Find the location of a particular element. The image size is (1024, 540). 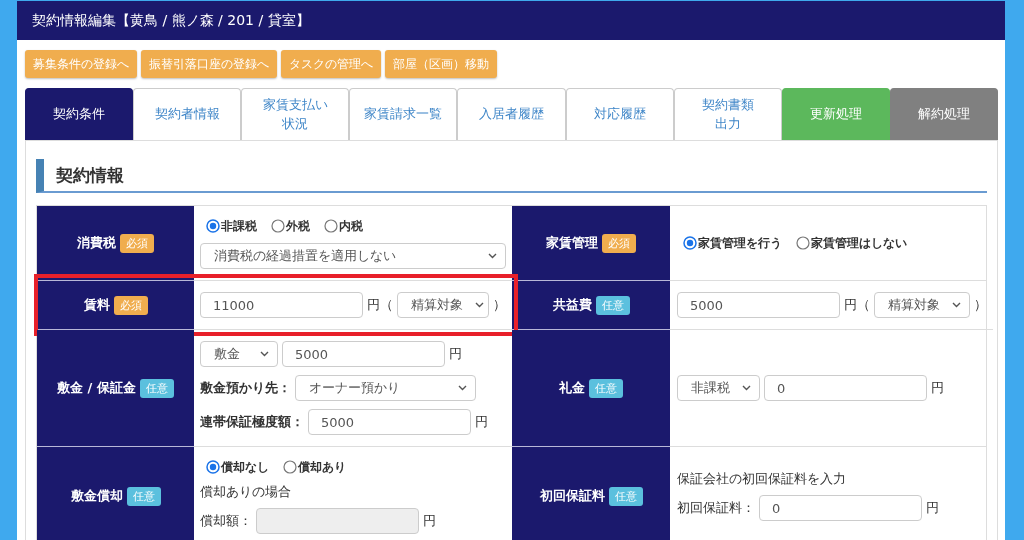

field-caption: 保証会社の初回保証料を入力 is located at coordinates (761, 479).